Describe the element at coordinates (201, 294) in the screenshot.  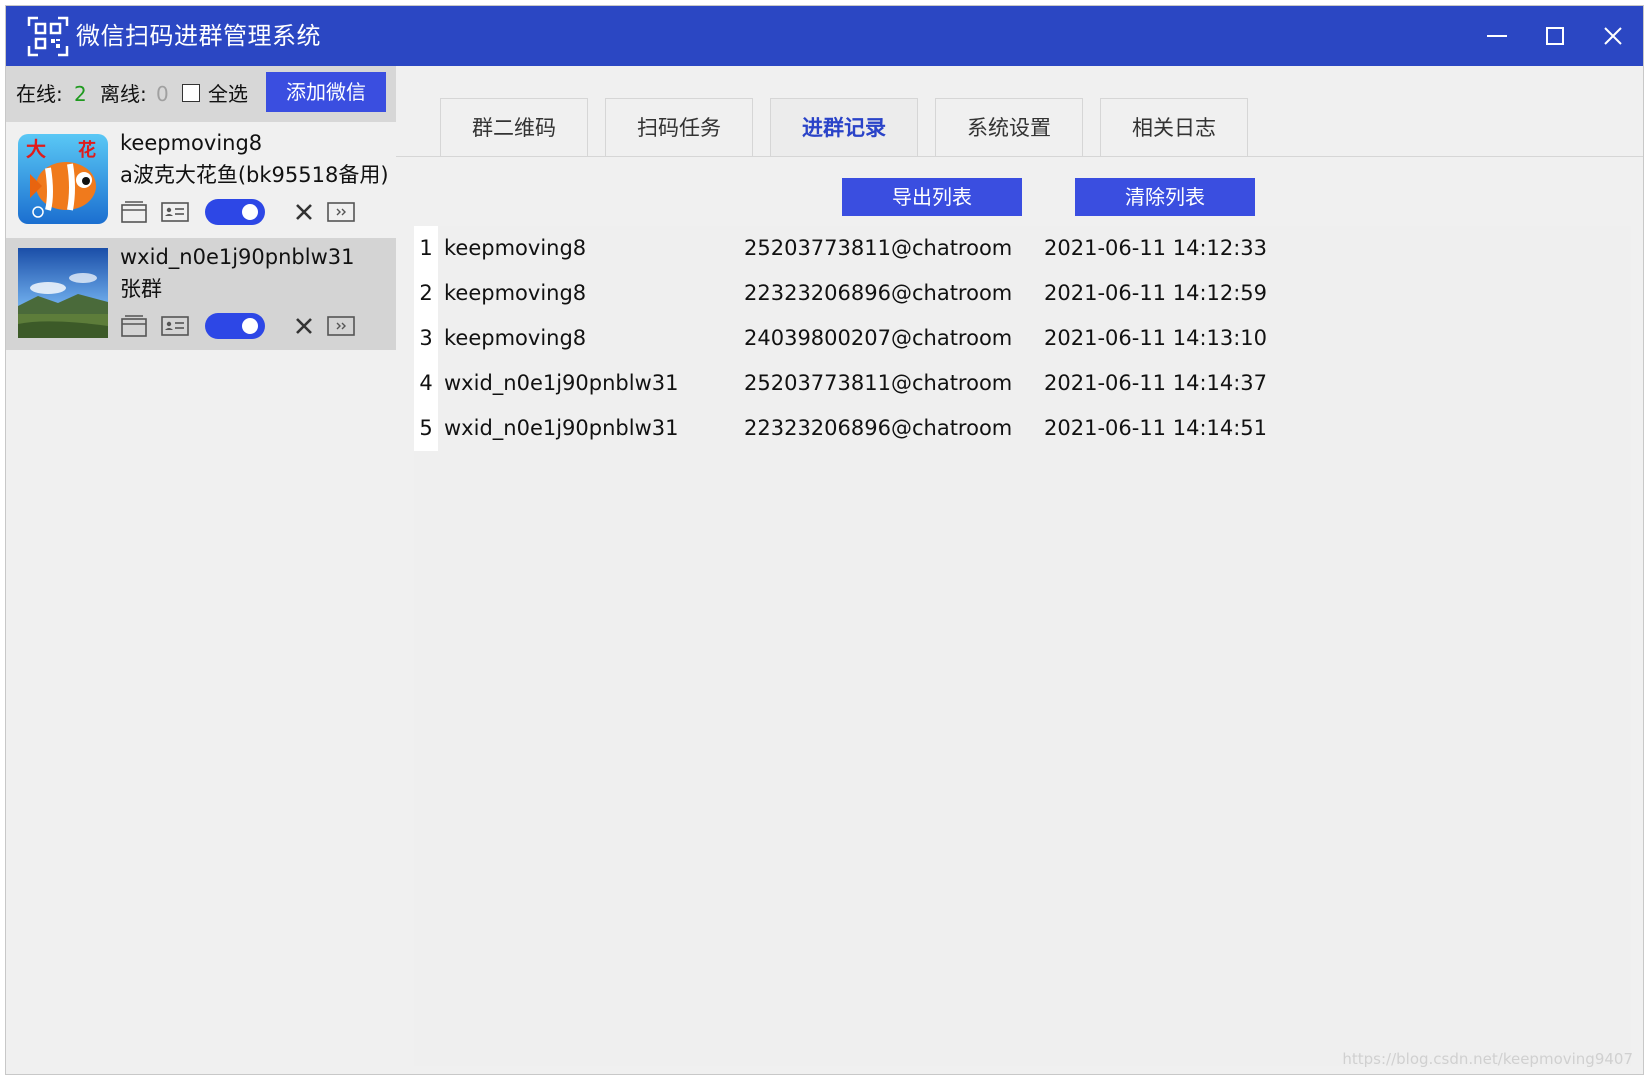
I see `account-item: wxid_n0e1j90pnblw31 张群` at that location.